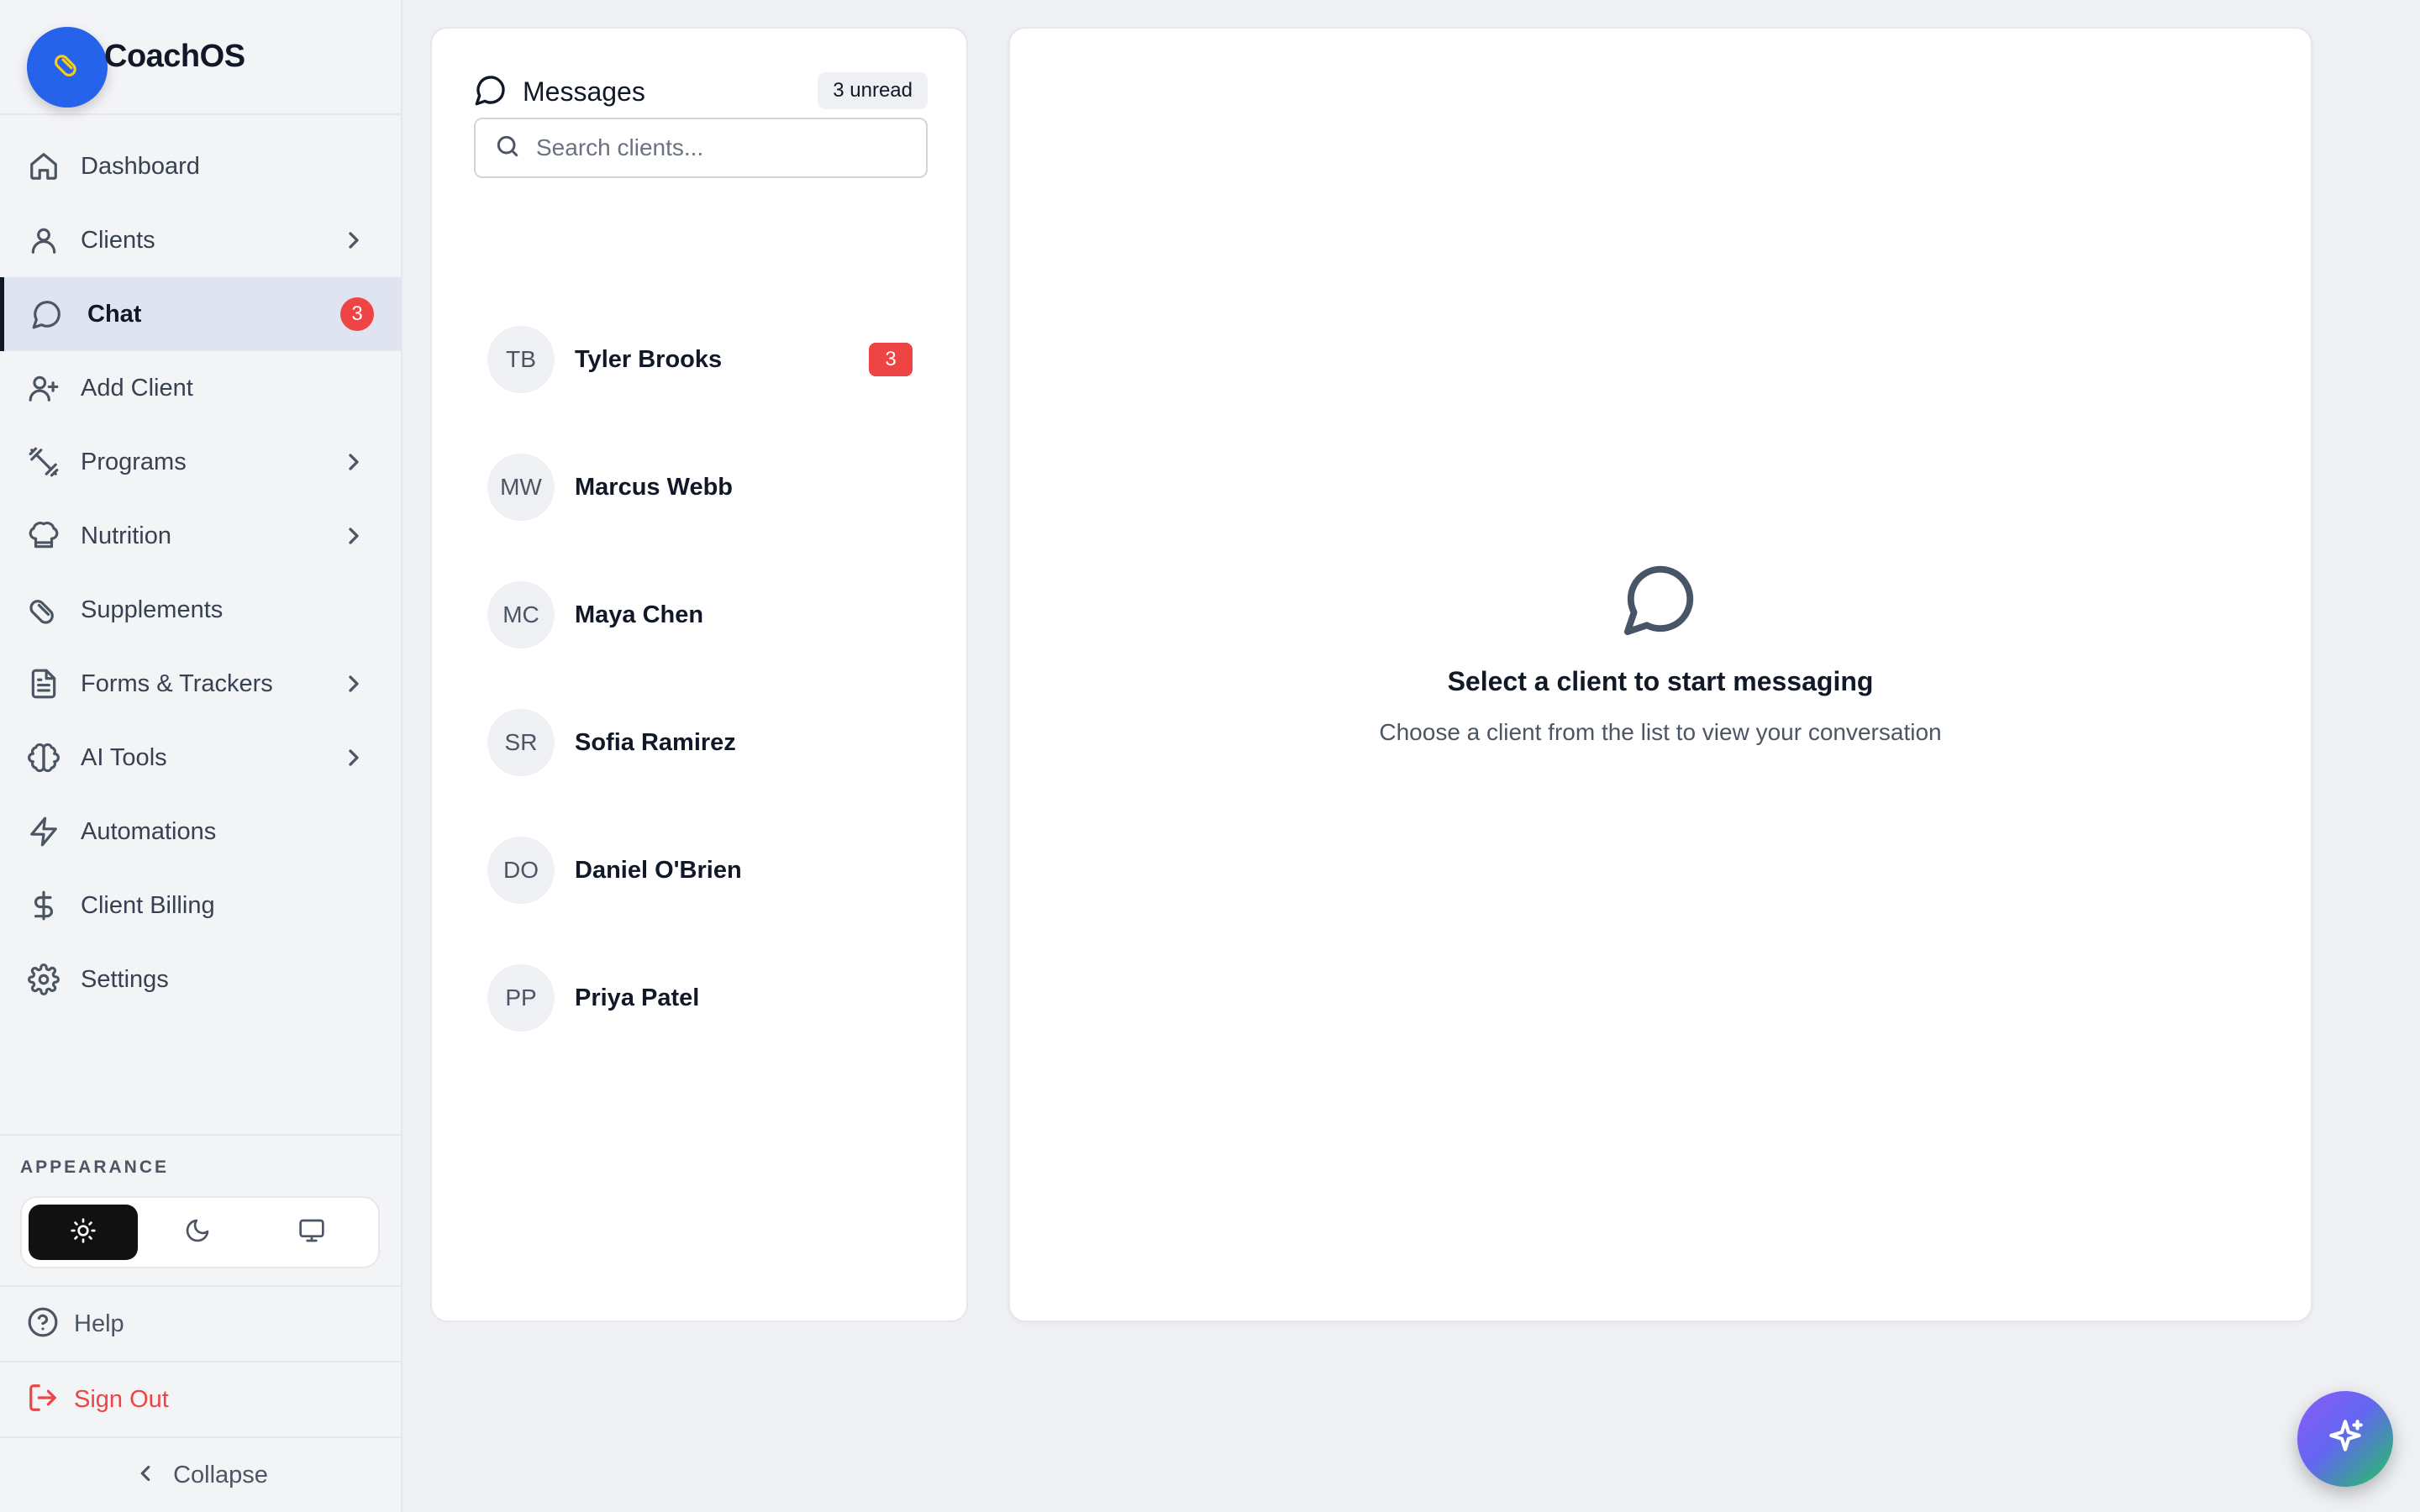 The image size is (2420, 1512). I want to click on nav-item-add-client: Add Client, so click(200, 388).